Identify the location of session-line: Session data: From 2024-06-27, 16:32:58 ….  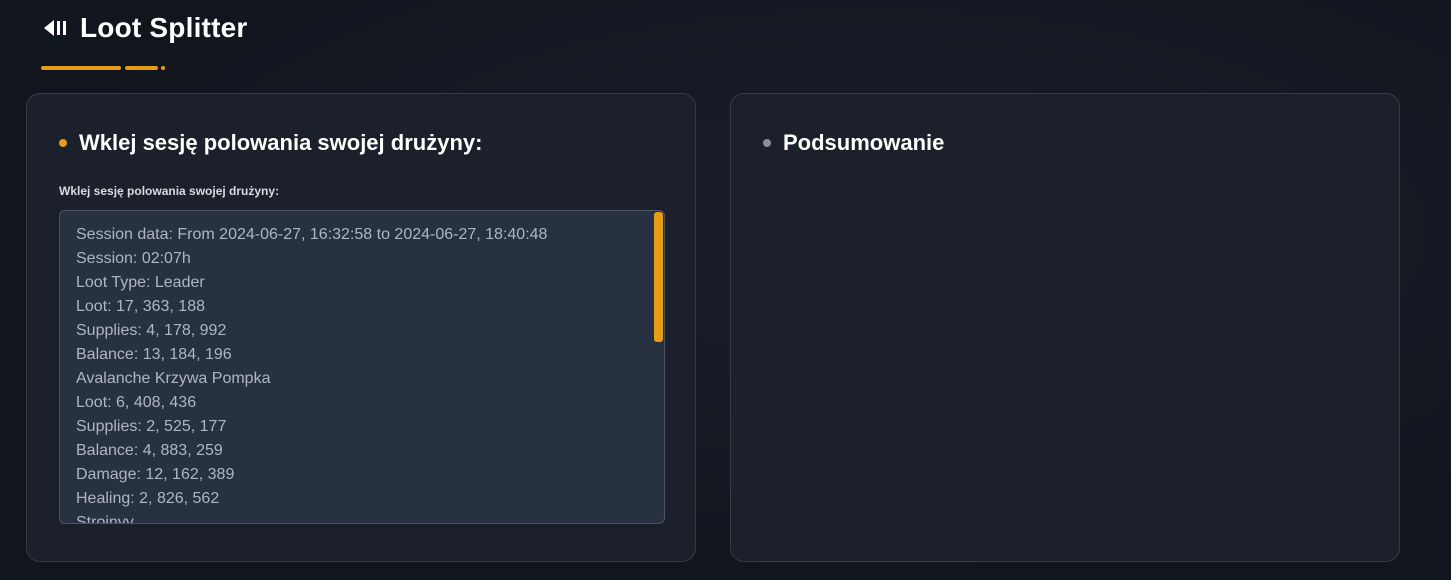
(312, 234).